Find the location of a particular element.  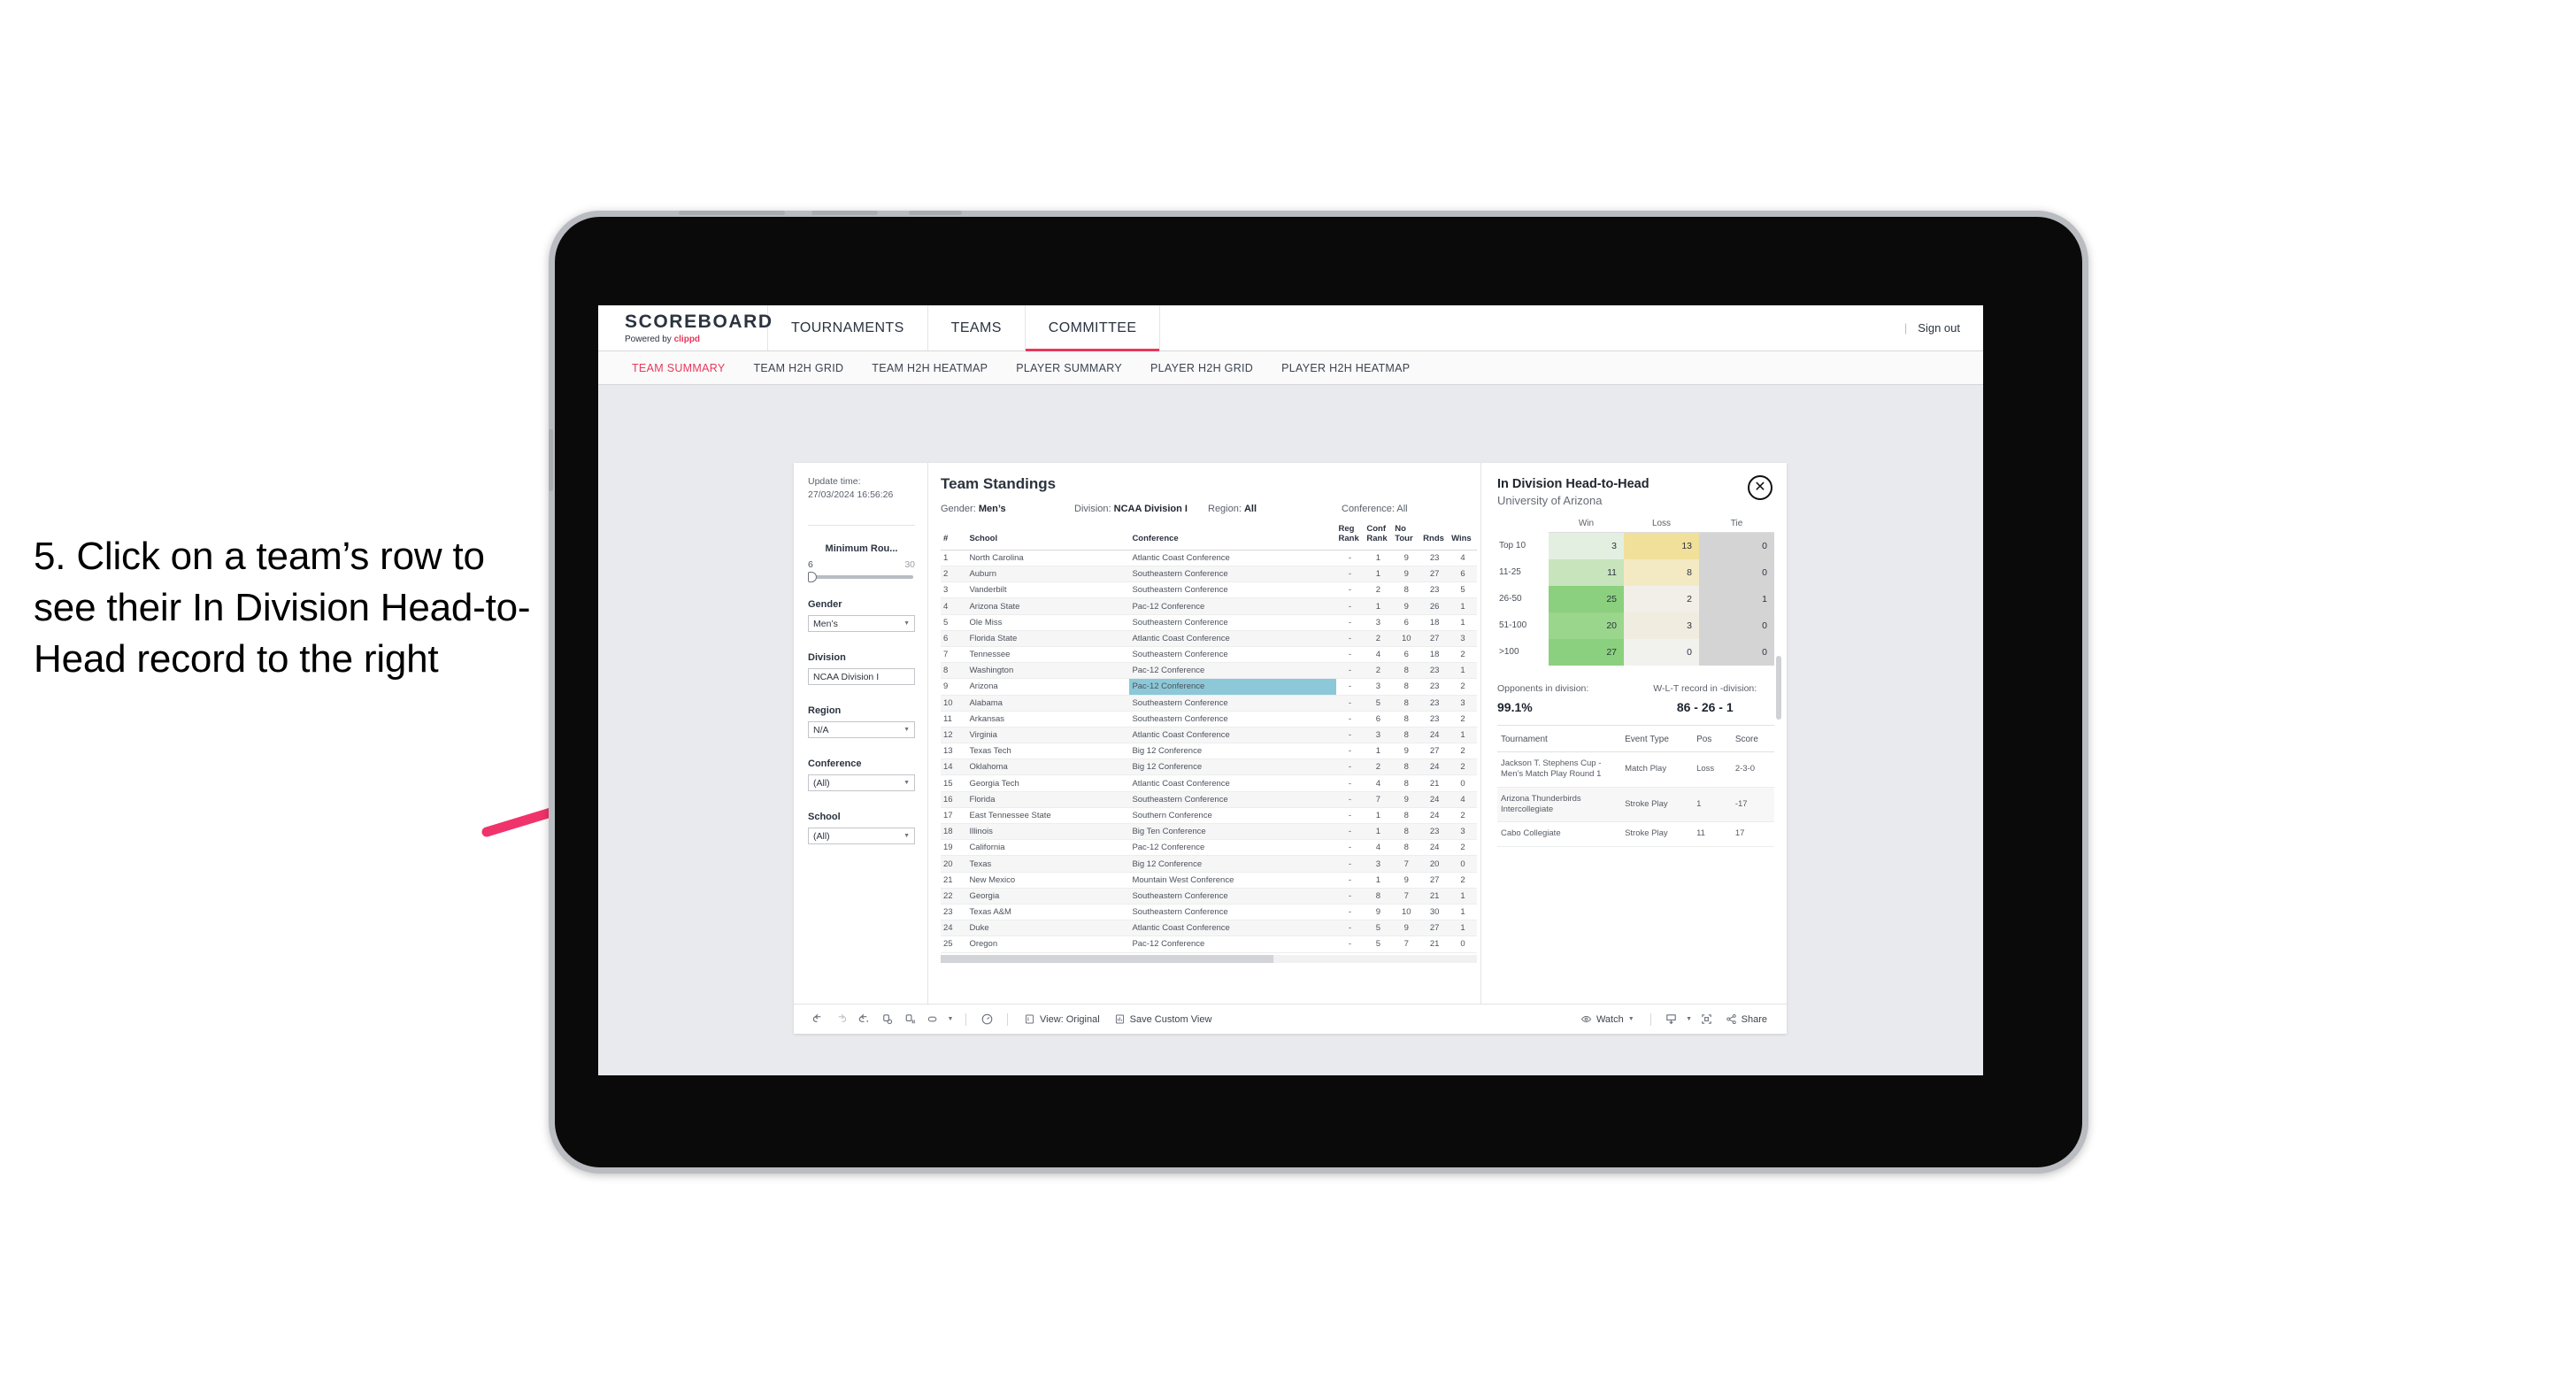

heatmap-cell-win: 3 is located at coordinates (1586, 546).